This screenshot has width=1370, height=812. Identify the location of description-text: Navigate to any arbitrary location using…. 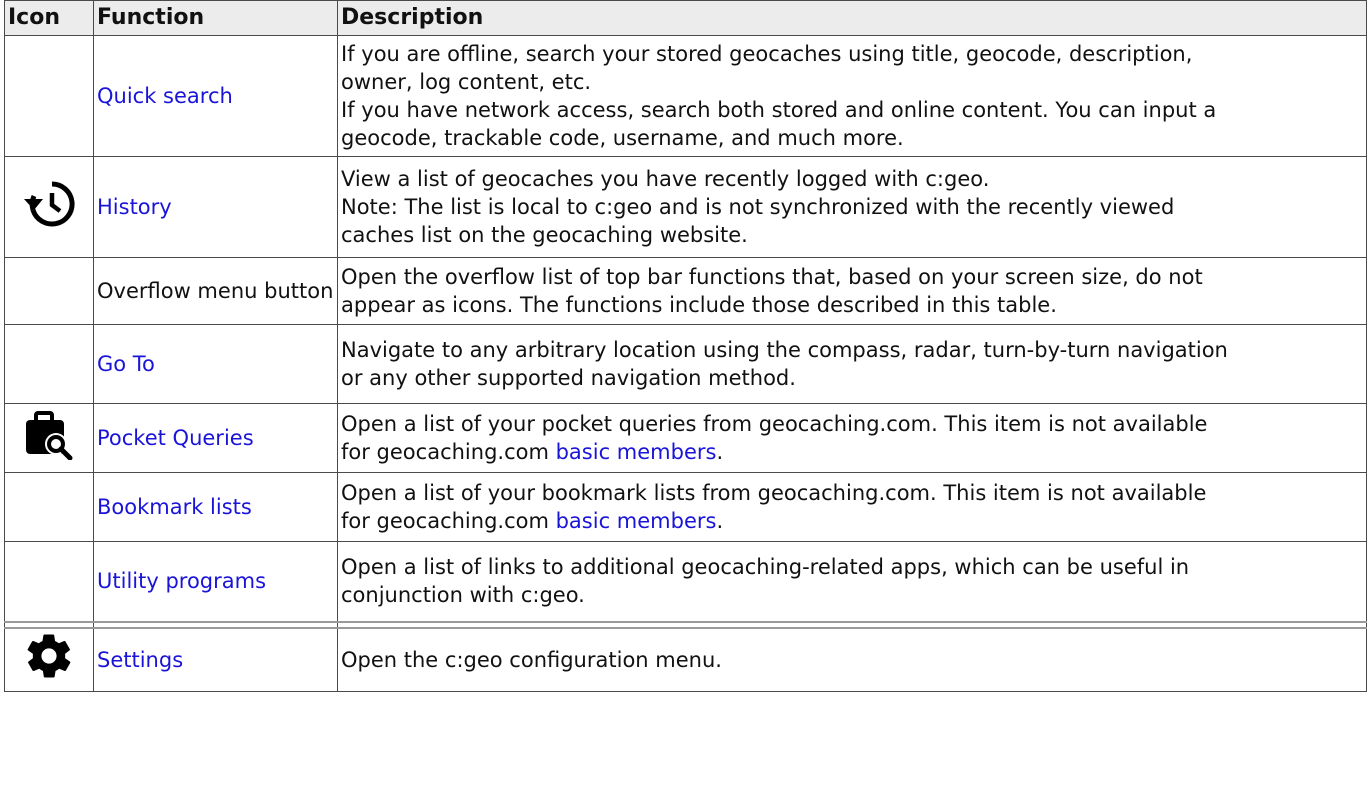
(784, 350).